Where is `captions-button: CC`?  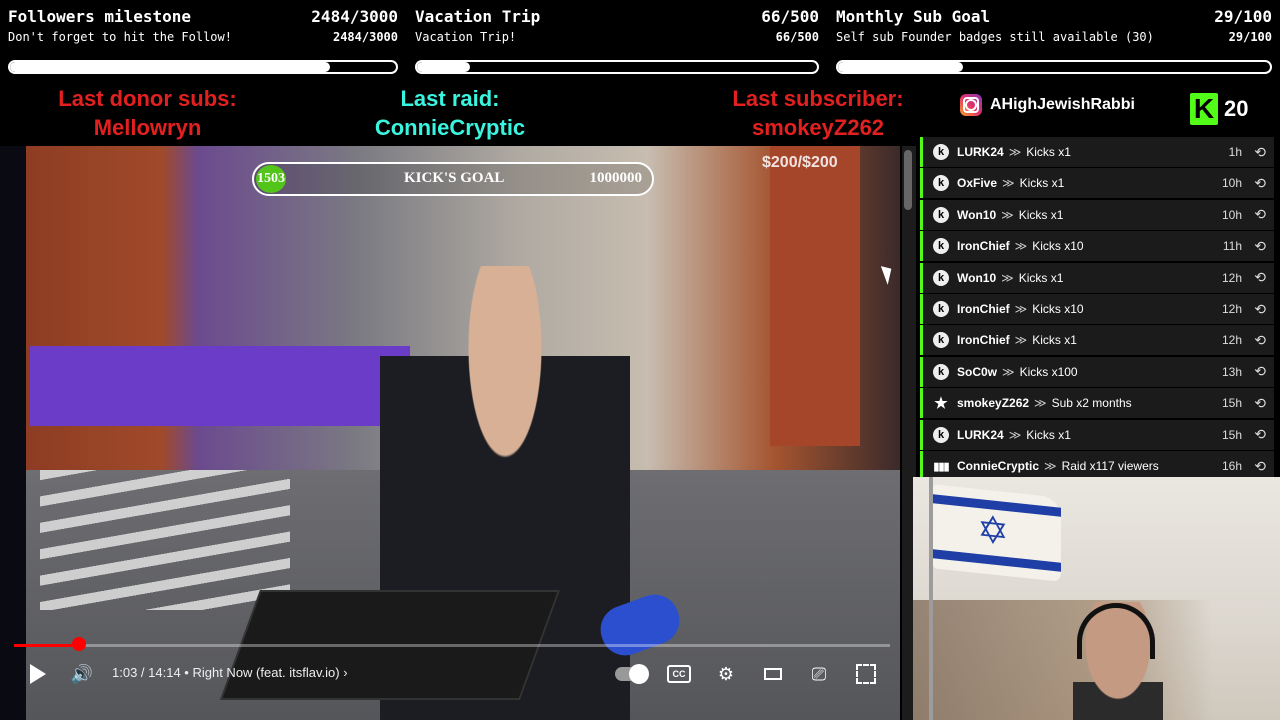
captions-button: CC is located at coordinates (679, 674).